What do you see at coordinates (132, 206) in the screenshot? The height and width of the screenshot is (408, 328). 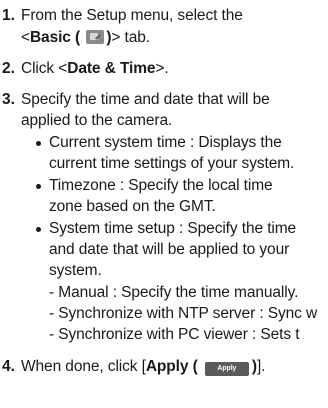 I see `bullet-2-line-2: zone based on the GMT.` at bounding box center [132, 206].